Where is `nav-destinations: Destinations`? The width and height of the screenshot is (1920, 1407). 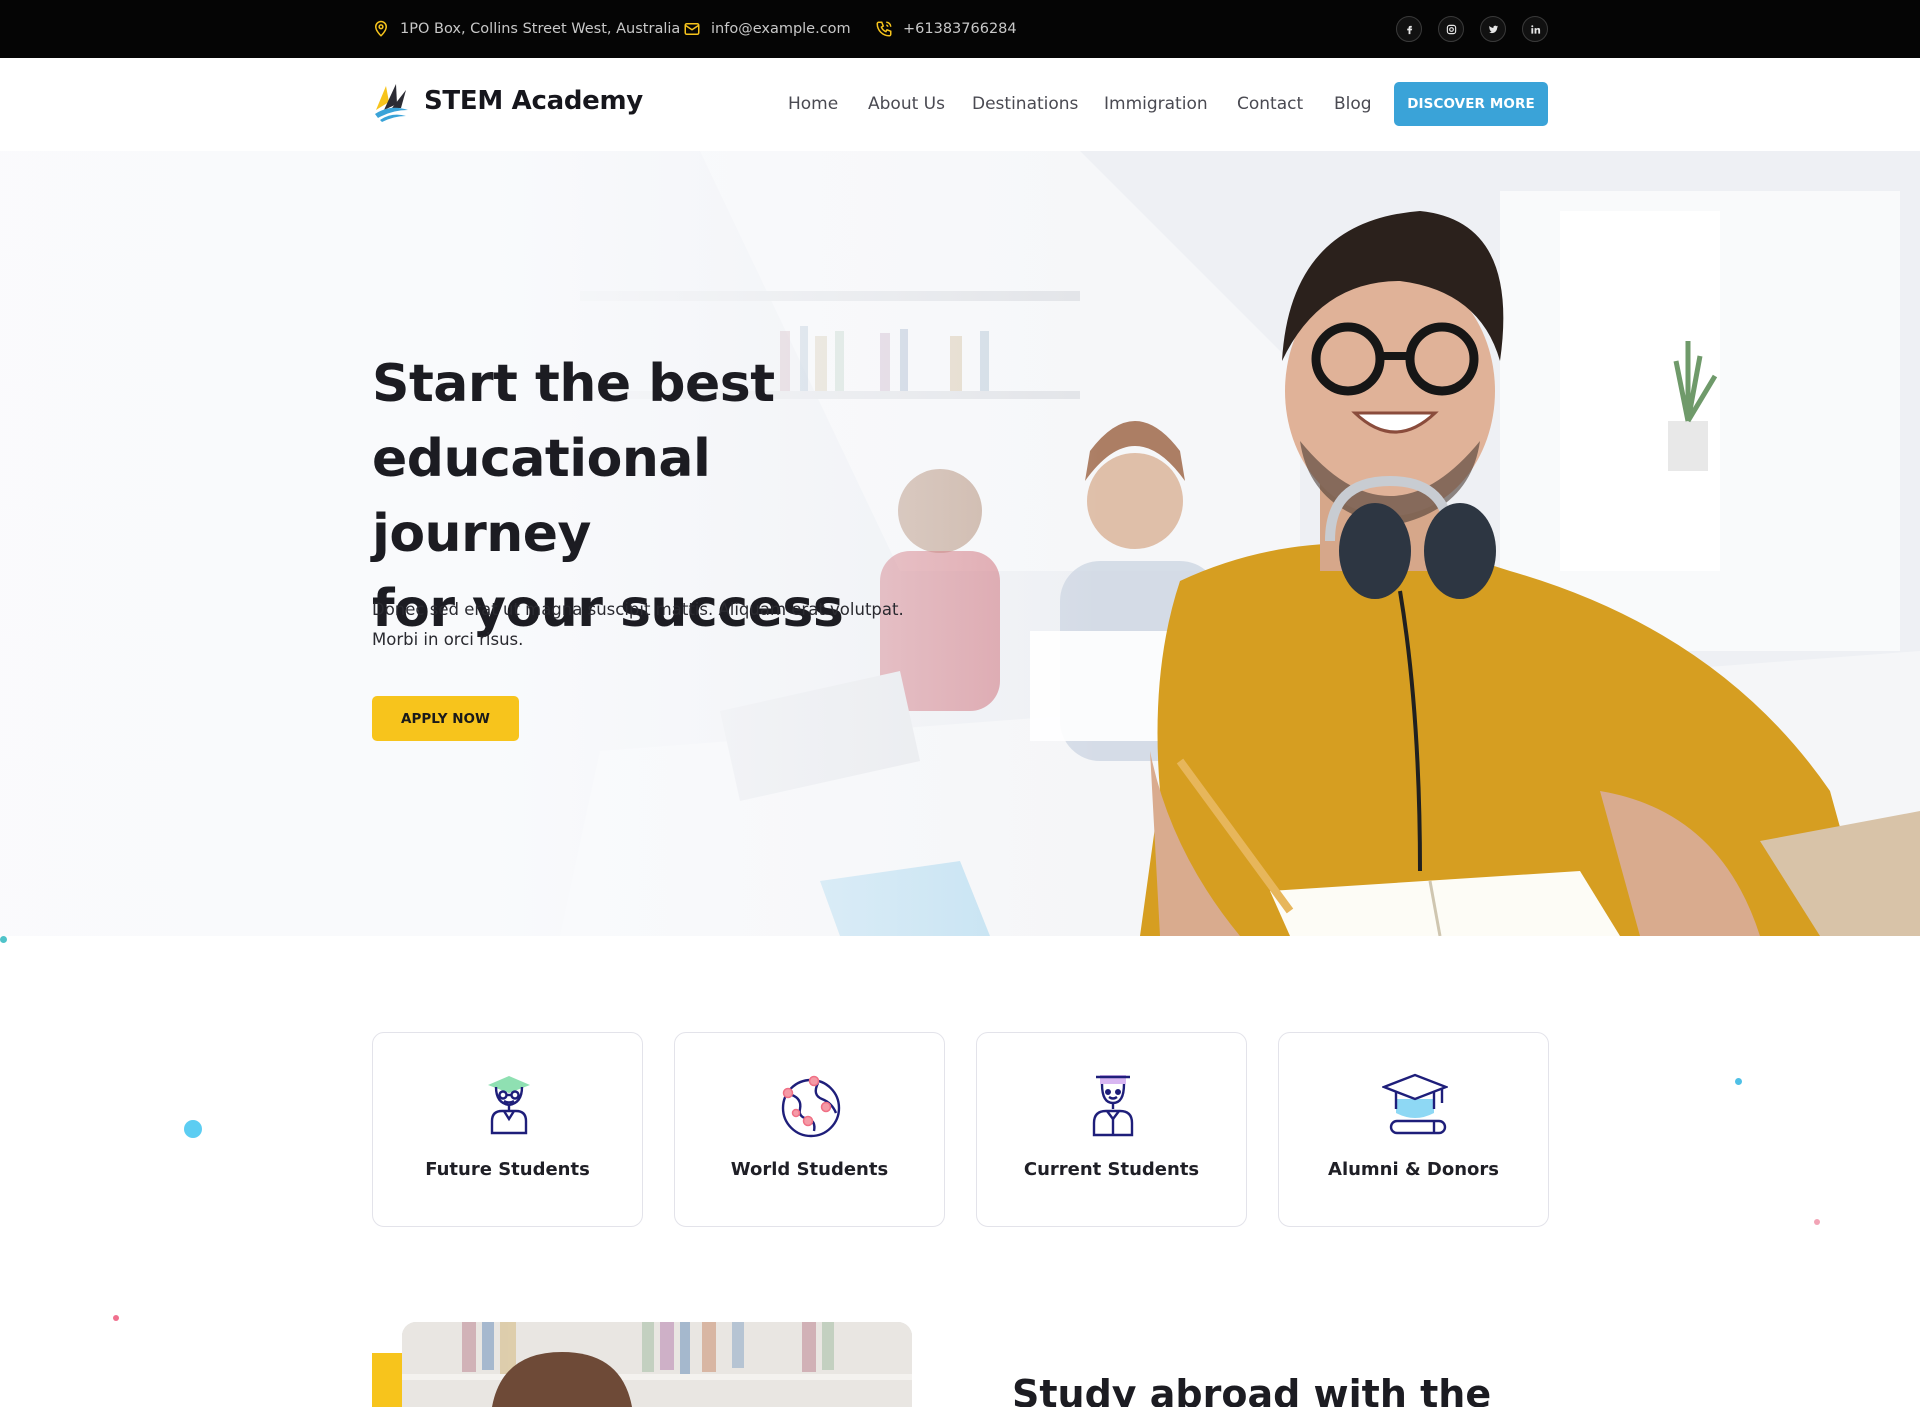 nav-destinations: Destinations is located at coordinates (1025, 104).